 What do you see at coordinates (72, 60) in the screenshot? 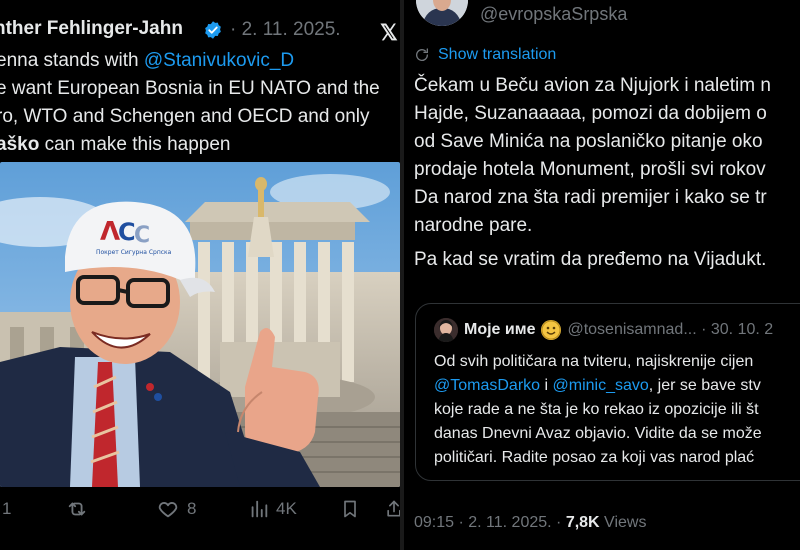
I see `tweet-text-segment: enna stands with` at bounding box center [72, 60].